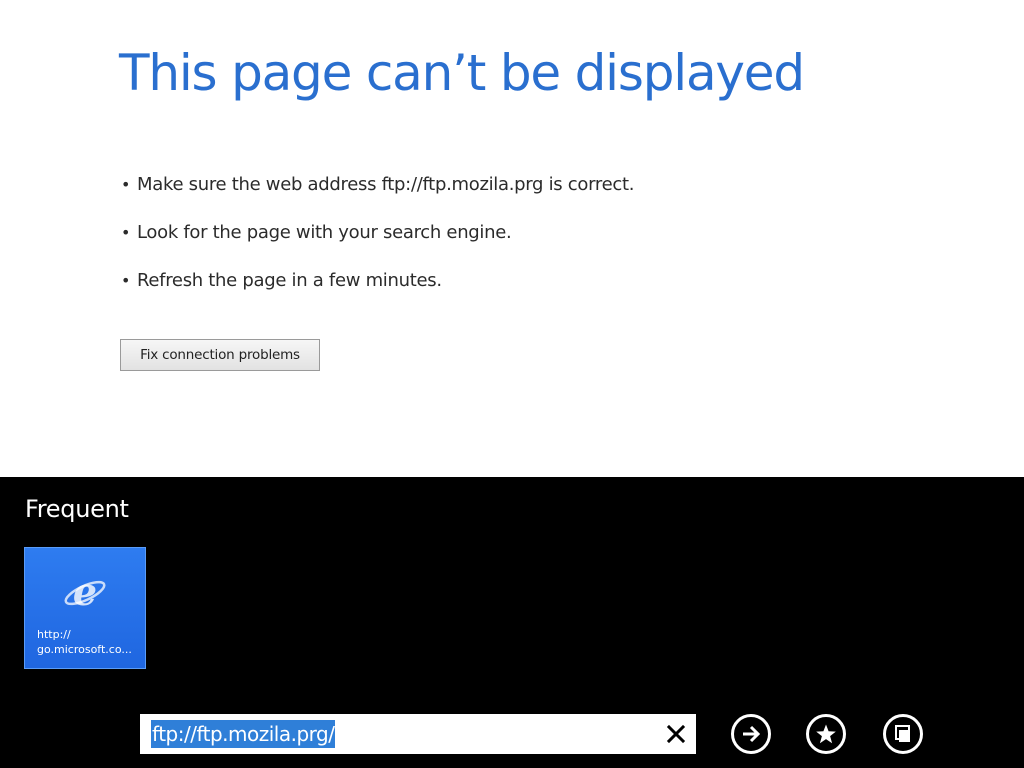 This screenshot has width=1024, height=768. Describe the element at coordinates (418, 734) in the screenshot. I see `address-bar: ftp://ftp.mozila.prg/` at that location.